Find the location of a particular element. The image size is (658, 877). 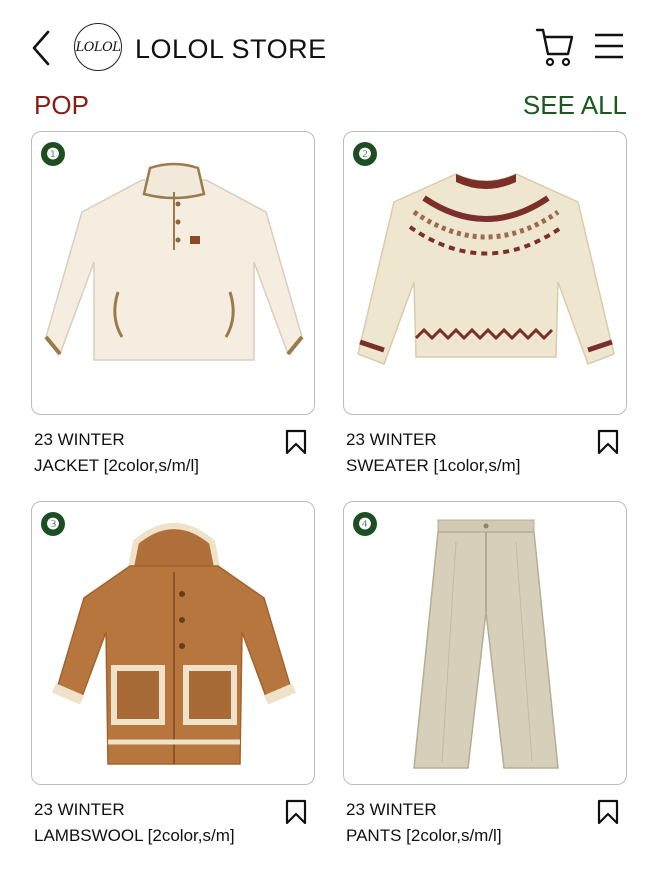

app-header: LOLOL LOLOL STORE is located at coordinates (329, 46).